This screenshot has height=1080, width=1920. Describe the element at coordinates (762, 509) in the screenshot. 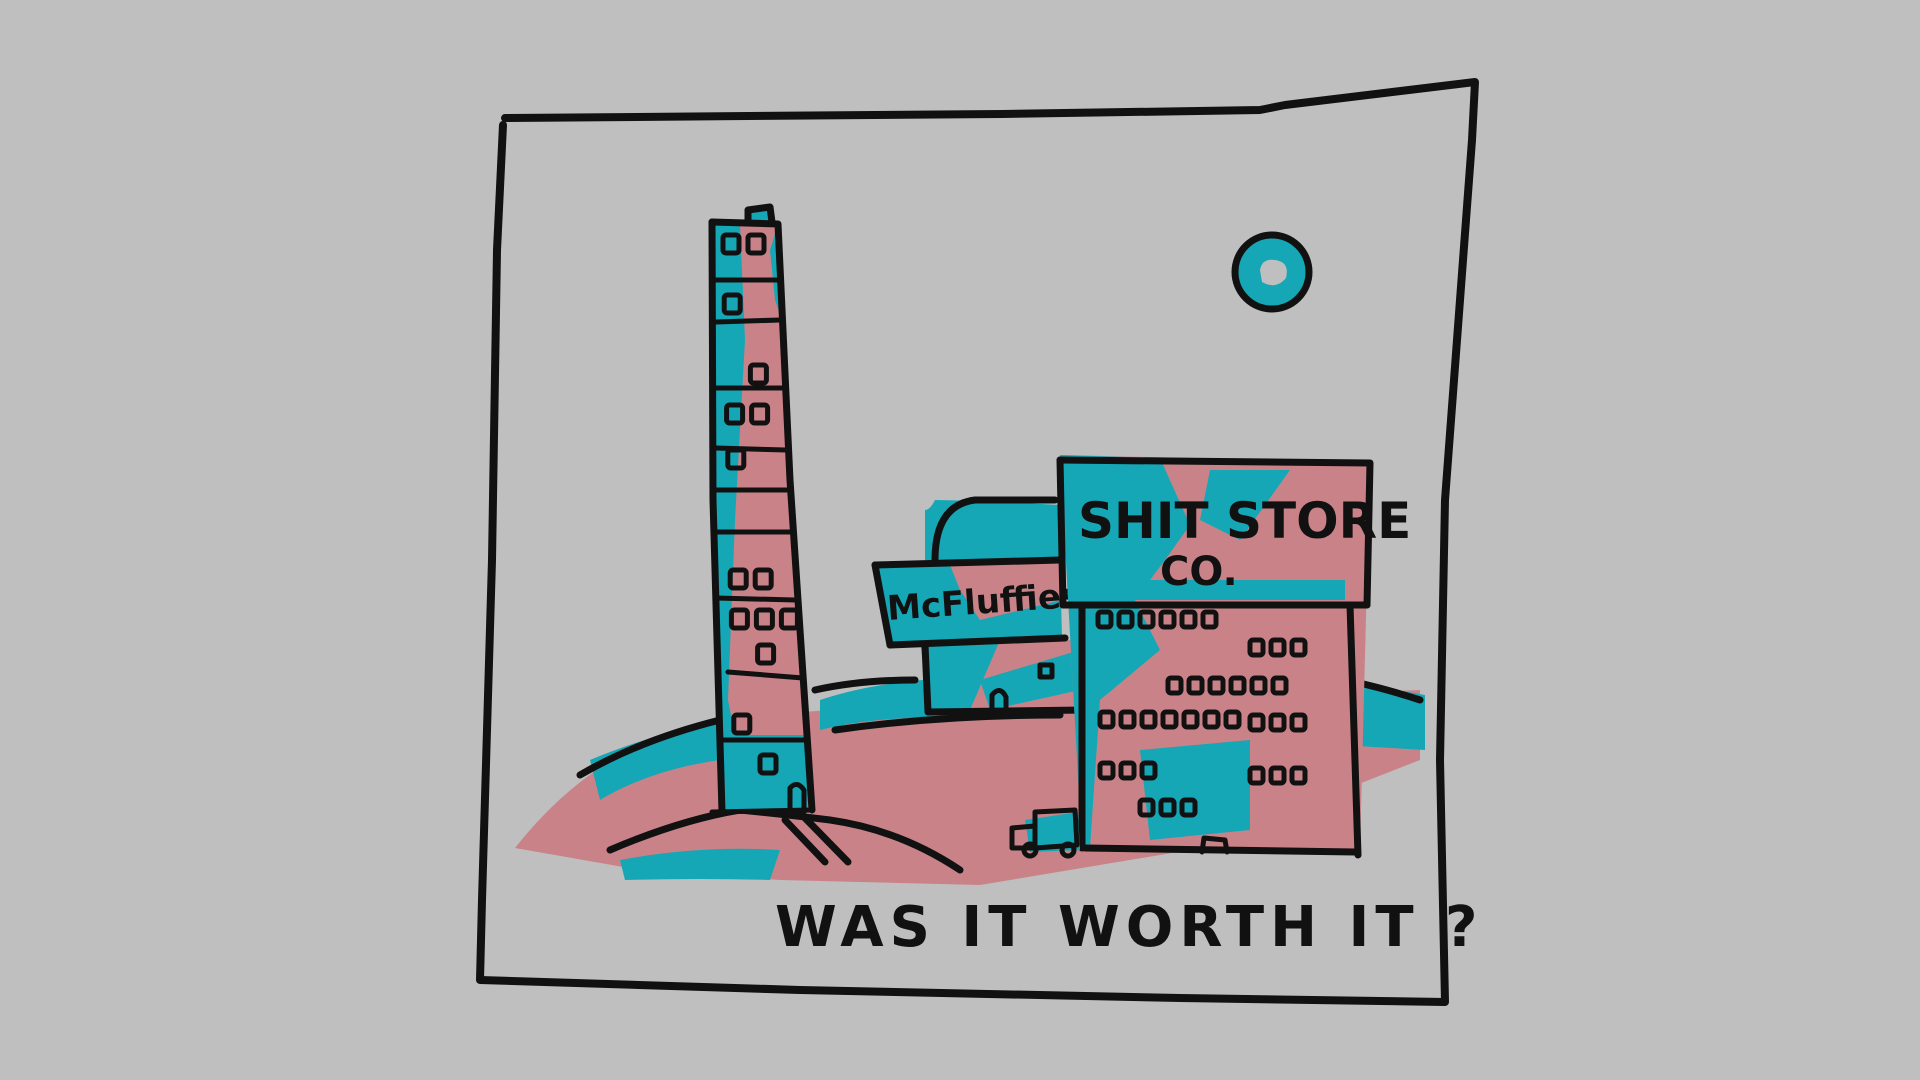

I see `tall-tower` at that location.